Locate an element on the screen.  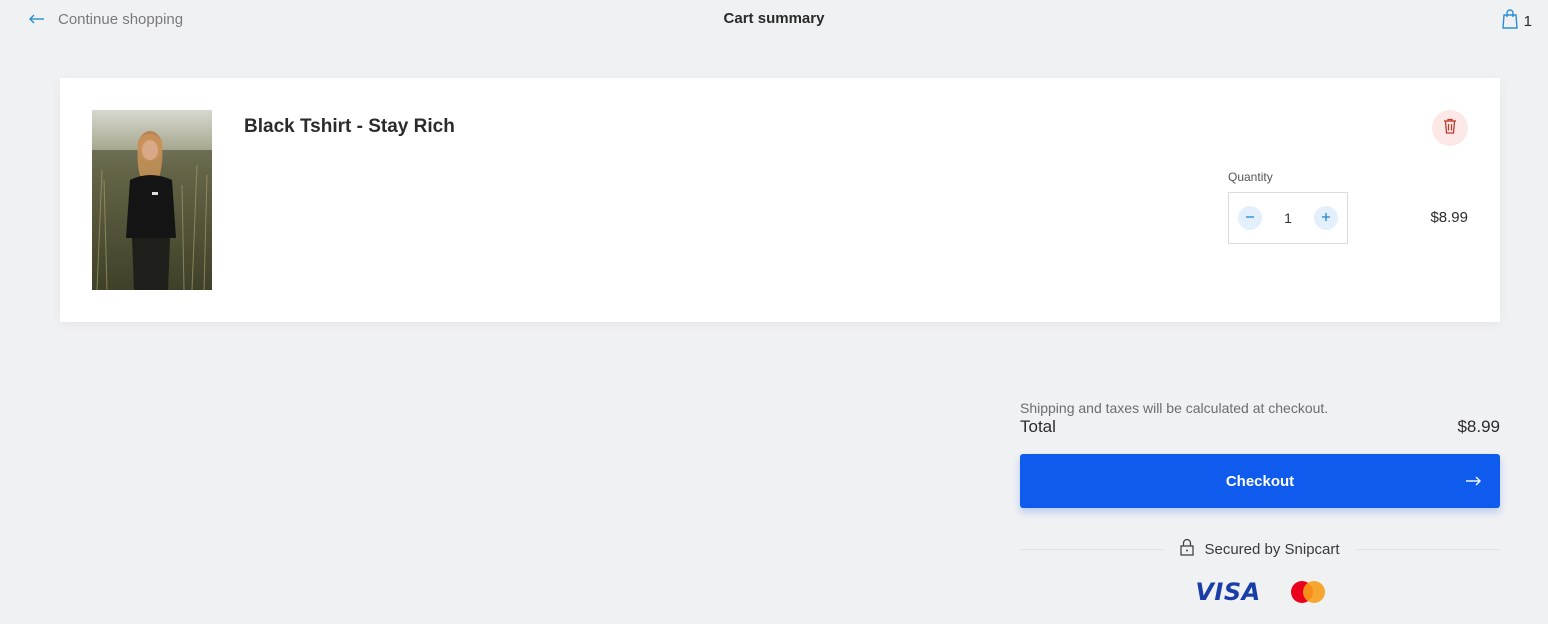
secured-label: Secured by Snipcart is located at coordinates (1272, 549).